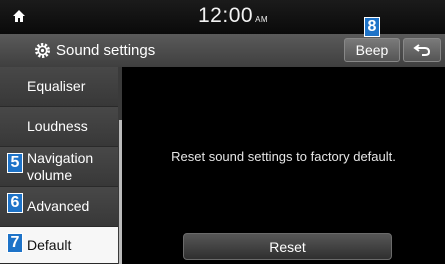 The height and width of the screenshot is (264, 445). I want to click on beep-button: Beep, so click(372, 50).